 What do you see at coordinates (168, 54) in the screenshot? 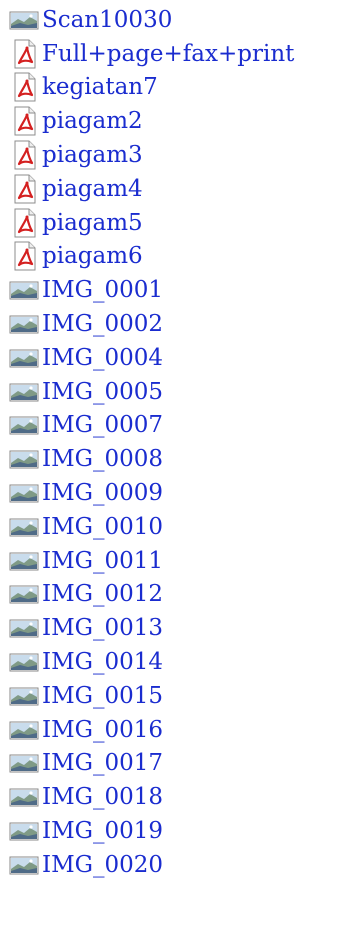
I see `file-link: Full+page+fax+print` at bounding box center [168, 54].